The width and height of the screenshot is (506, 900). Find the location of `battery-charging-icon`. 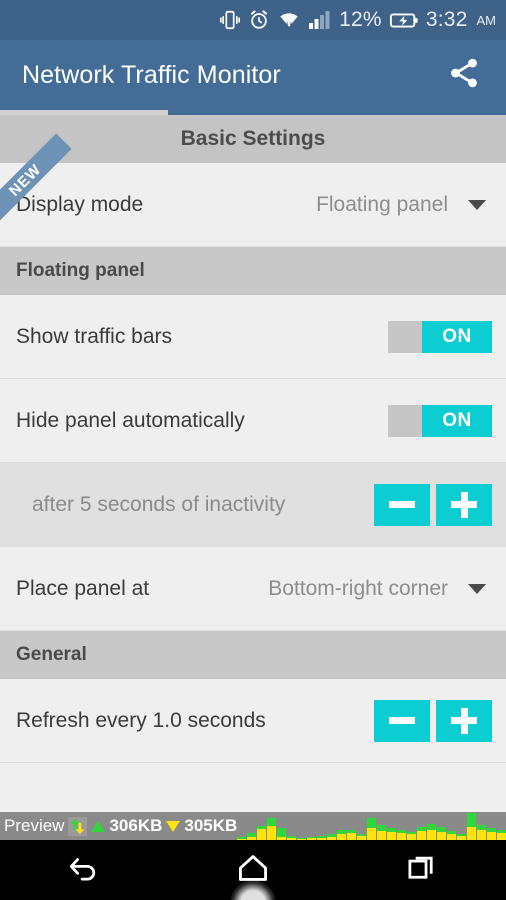

battery-charging-icon is located at coordinates (404, 20).